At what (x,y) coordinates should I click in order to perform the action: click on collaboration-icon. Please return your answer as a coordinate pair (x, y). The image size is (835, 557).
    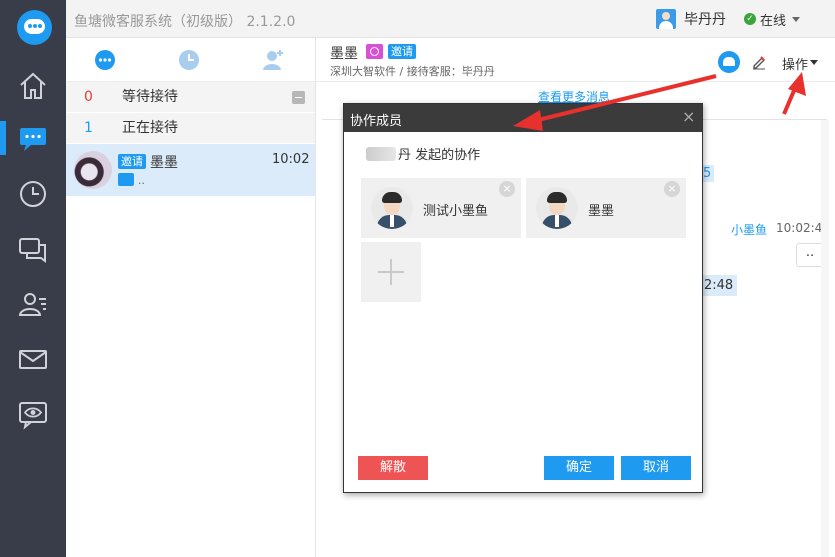
    Looking at the image, I should click on (126, 179).